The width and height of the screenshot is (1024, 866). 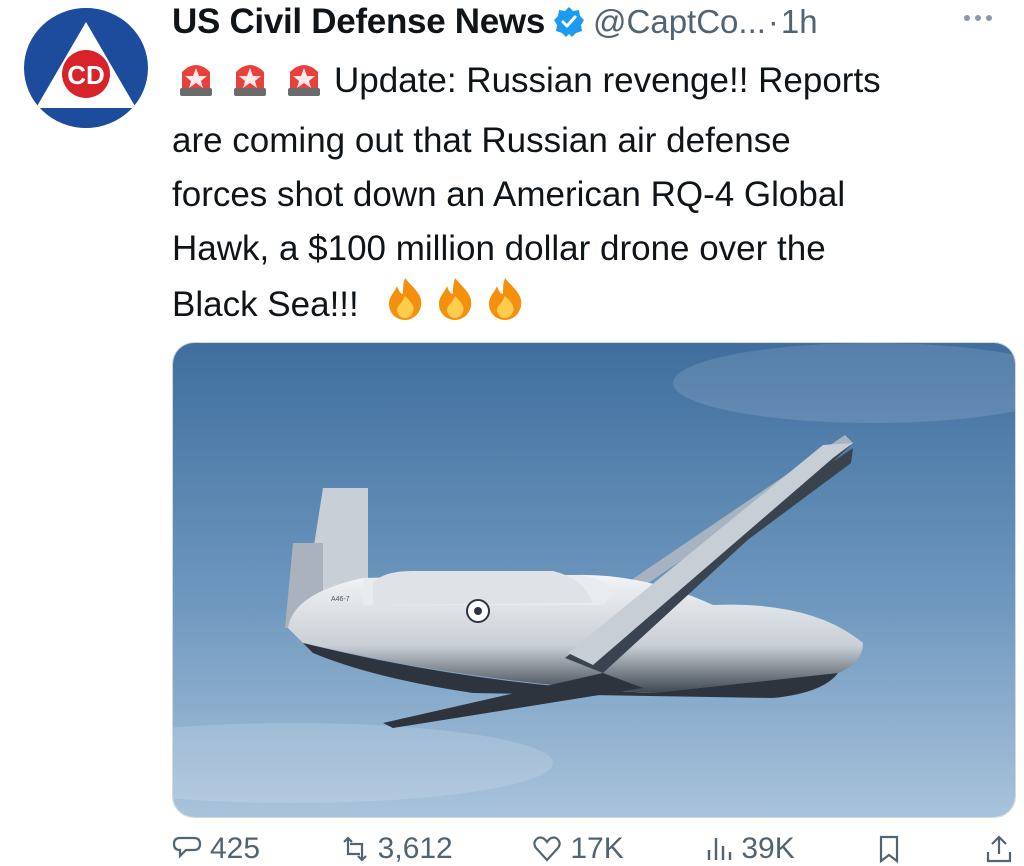 What do you see at coordinates (768, 848) in the screenshot?
I see `views-count: 39K` at bounding box center [768, 848].